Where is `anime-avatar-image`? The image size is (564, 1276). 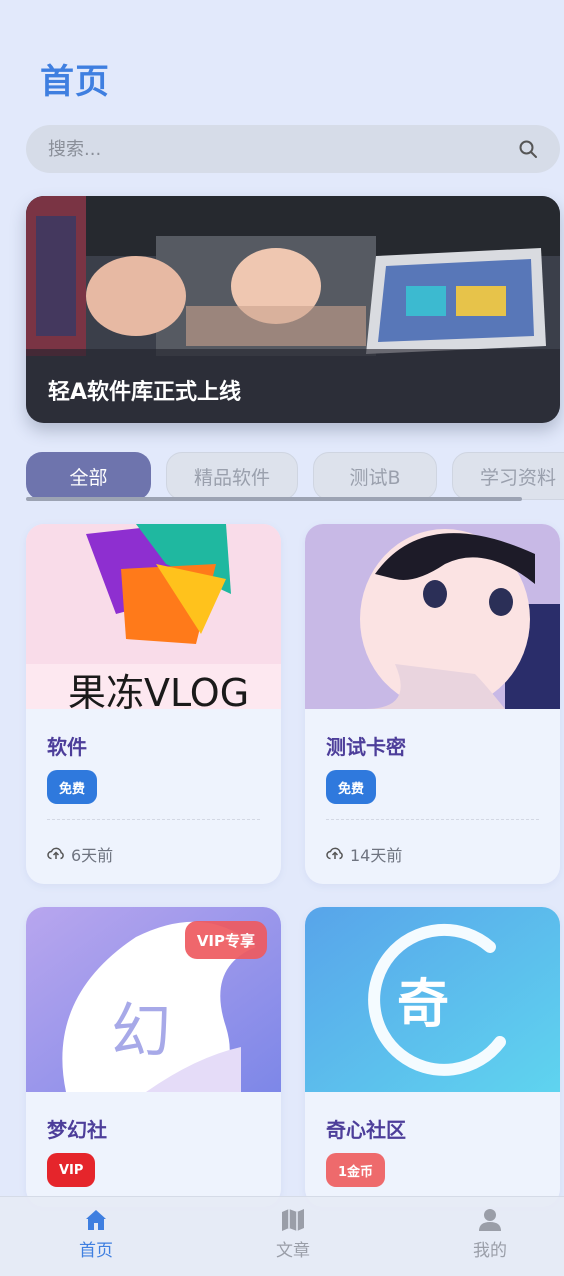
anime-avatar-image is located at coordinates (432, 616).